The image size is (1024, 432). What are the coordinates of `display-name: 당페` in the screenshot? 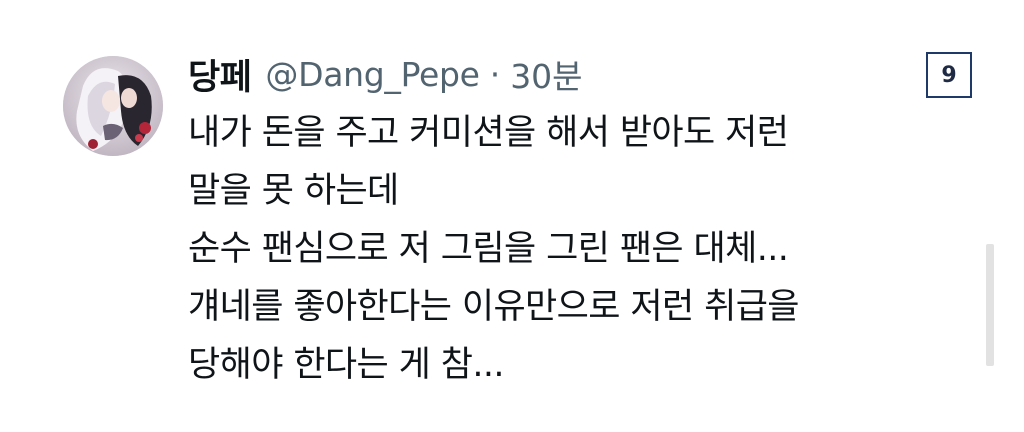 It's located at (220, 74).